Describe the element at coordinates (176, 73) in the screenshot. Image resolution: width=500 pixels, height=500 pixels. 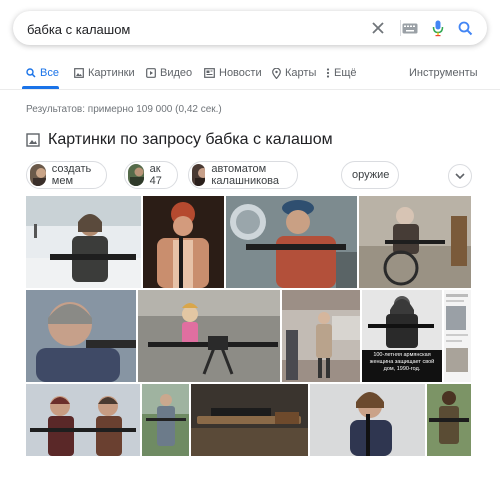
I see `tab-label: Видео` at that location.